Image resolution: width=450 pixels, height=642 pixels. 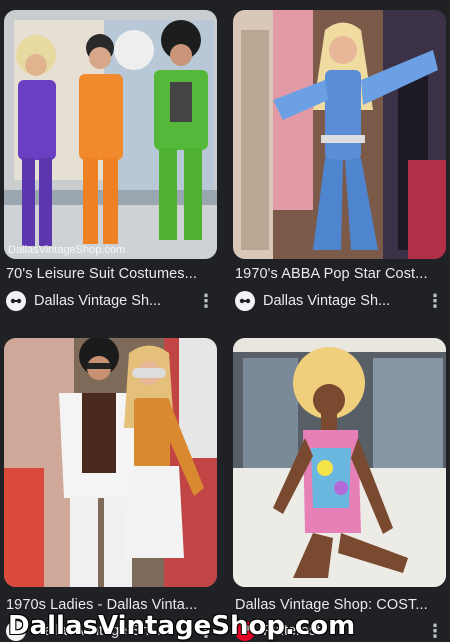 I want to click on result-source: P Pinterest ⋮, so click(x=340, y=631).